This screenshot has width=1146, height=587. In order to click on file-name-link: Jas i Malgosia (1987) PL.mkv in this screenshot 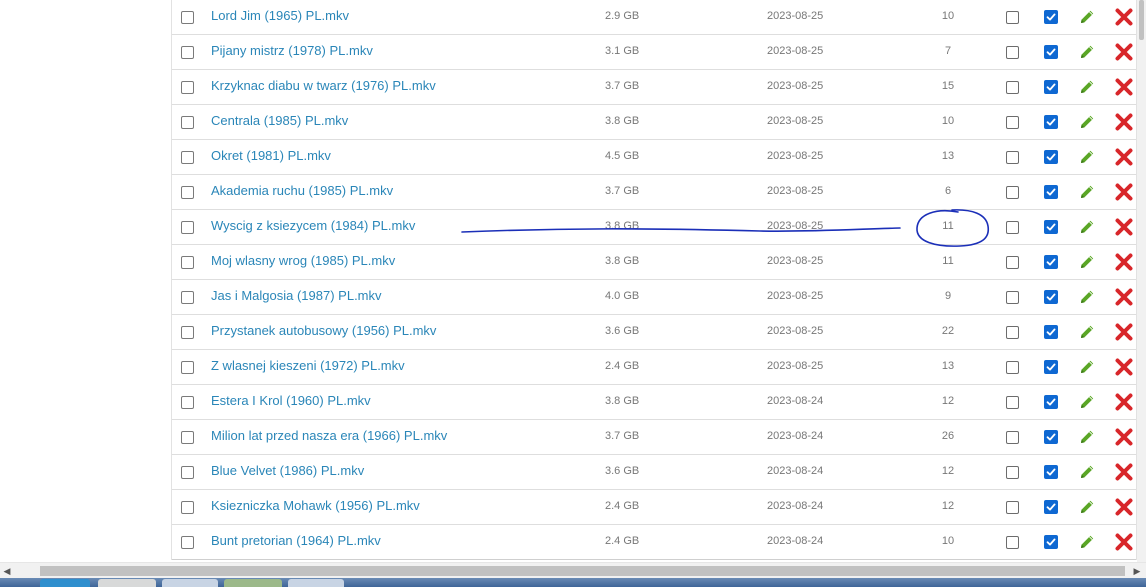, I will do `click(296, 295)`.